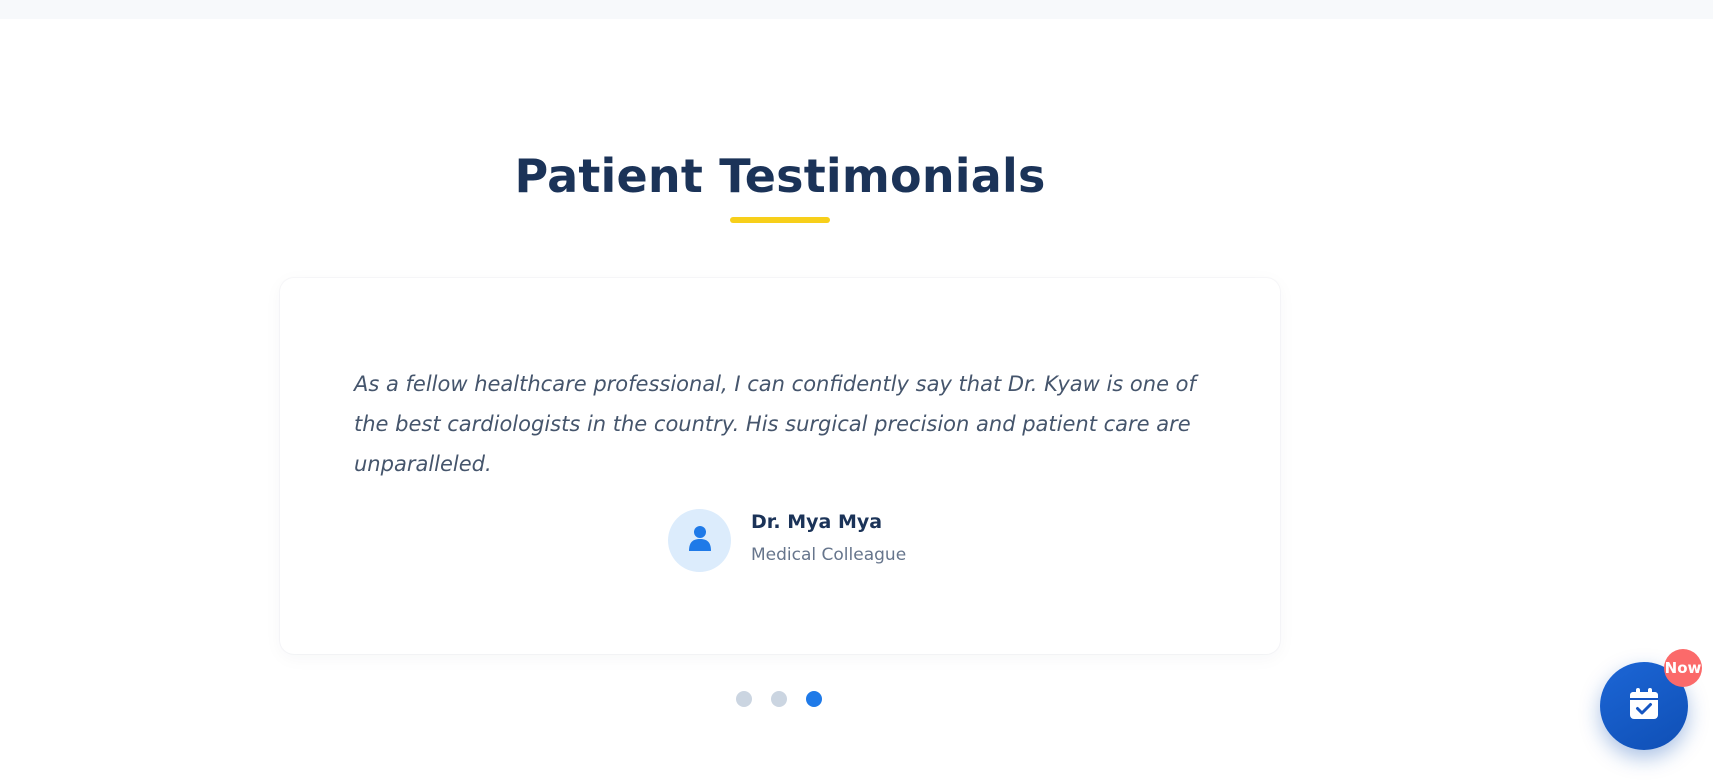 Image resolution: width=1713 pixels, height=783 pixels. I want to click on section-title: Patient Testimonials, so click(780, 176).